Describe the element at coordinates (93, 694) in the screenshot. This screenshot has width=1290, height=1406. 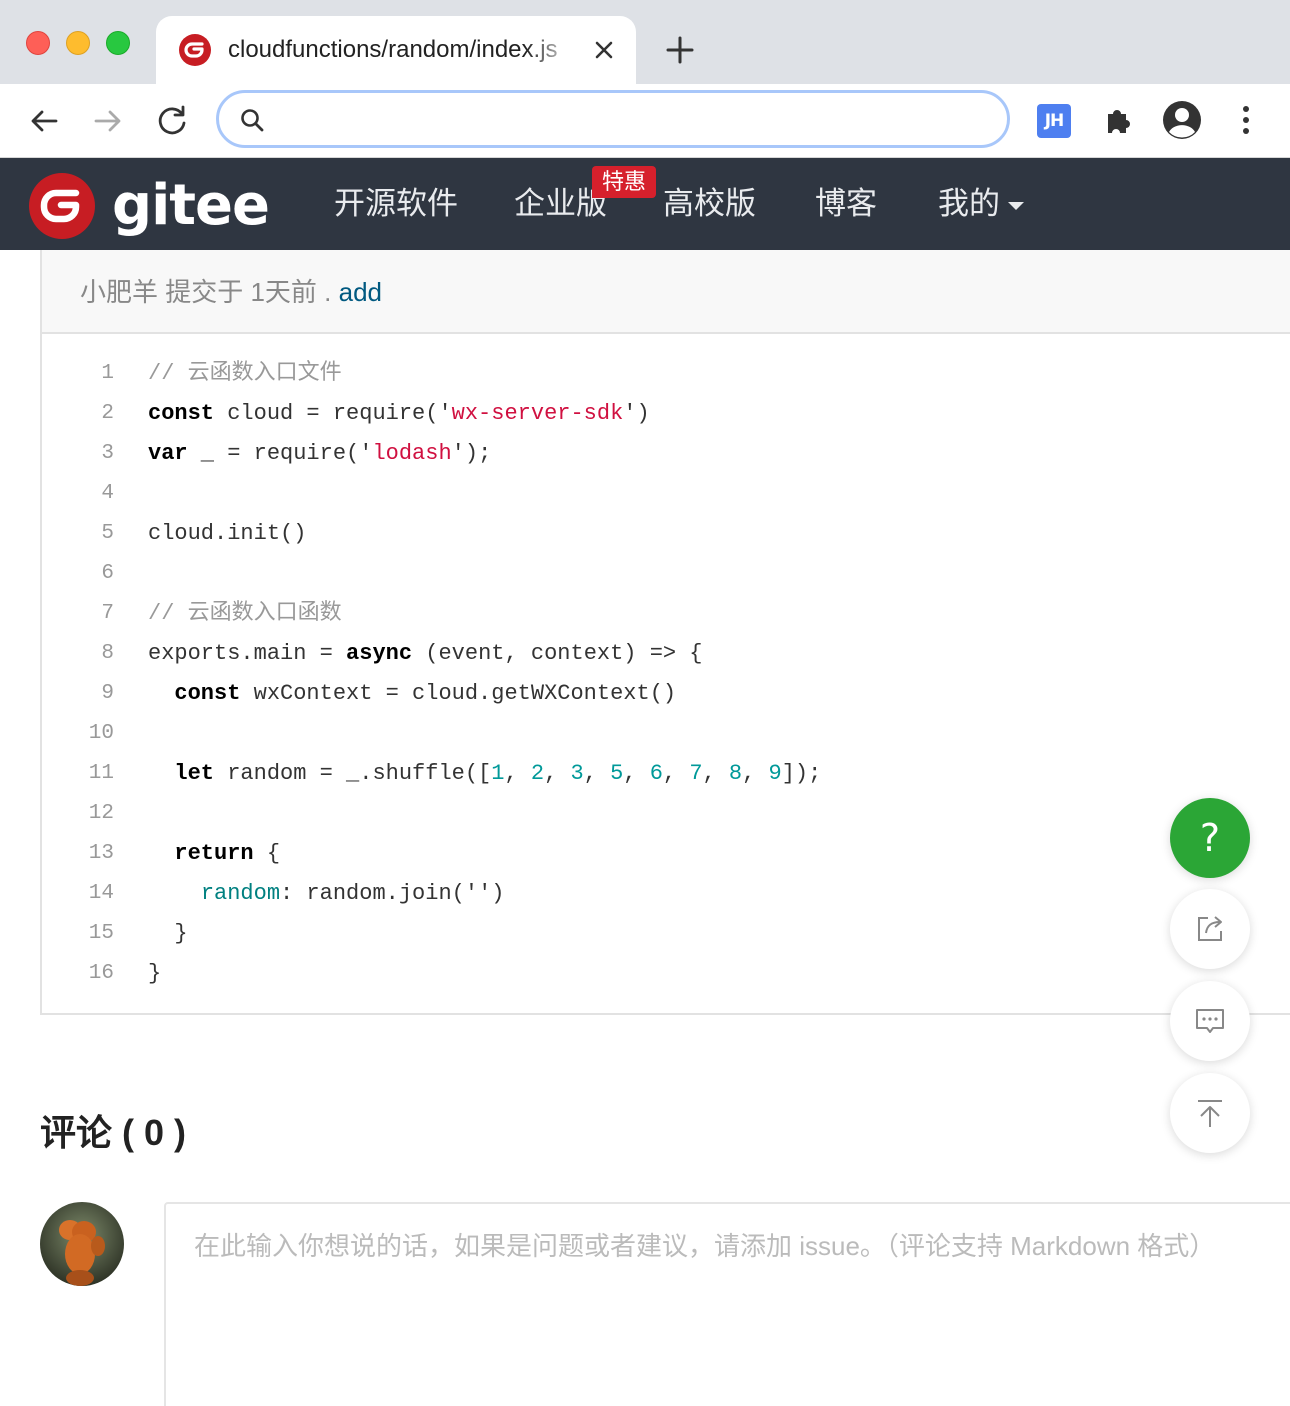
I see `line-number: 9` at that location.